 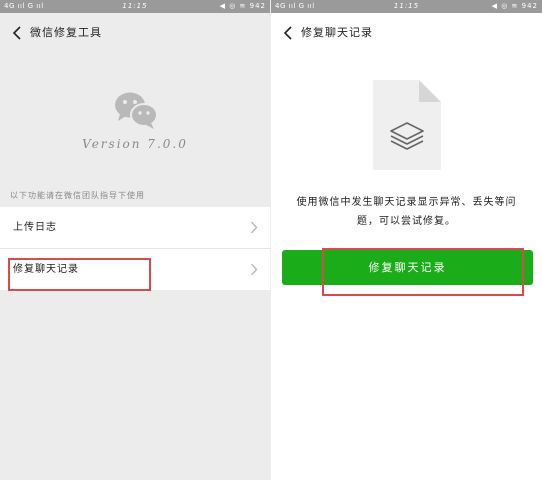 What do you see at coordinates (77, 195) in the screenshot?
I see `usage-hint: 以下功能请在微信团队指导下使用` at bounding box center [77, 195].